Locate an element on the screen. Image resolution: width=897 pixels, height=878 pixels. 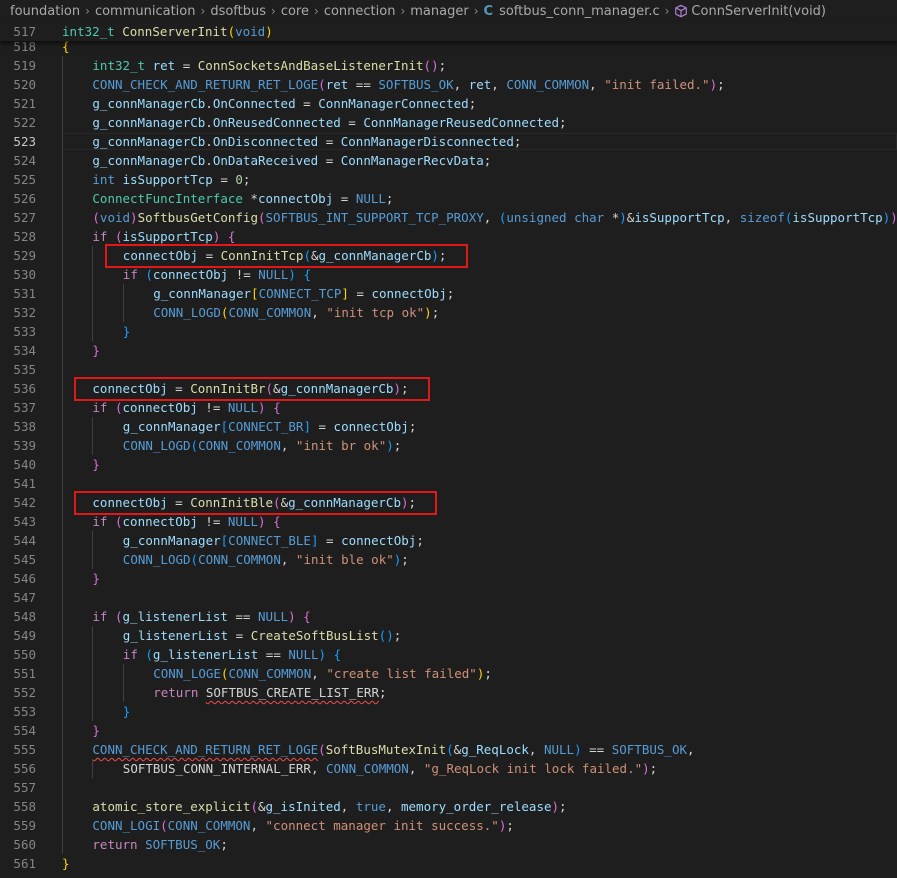
code-line: 546} is located at coordinates (448, 578).